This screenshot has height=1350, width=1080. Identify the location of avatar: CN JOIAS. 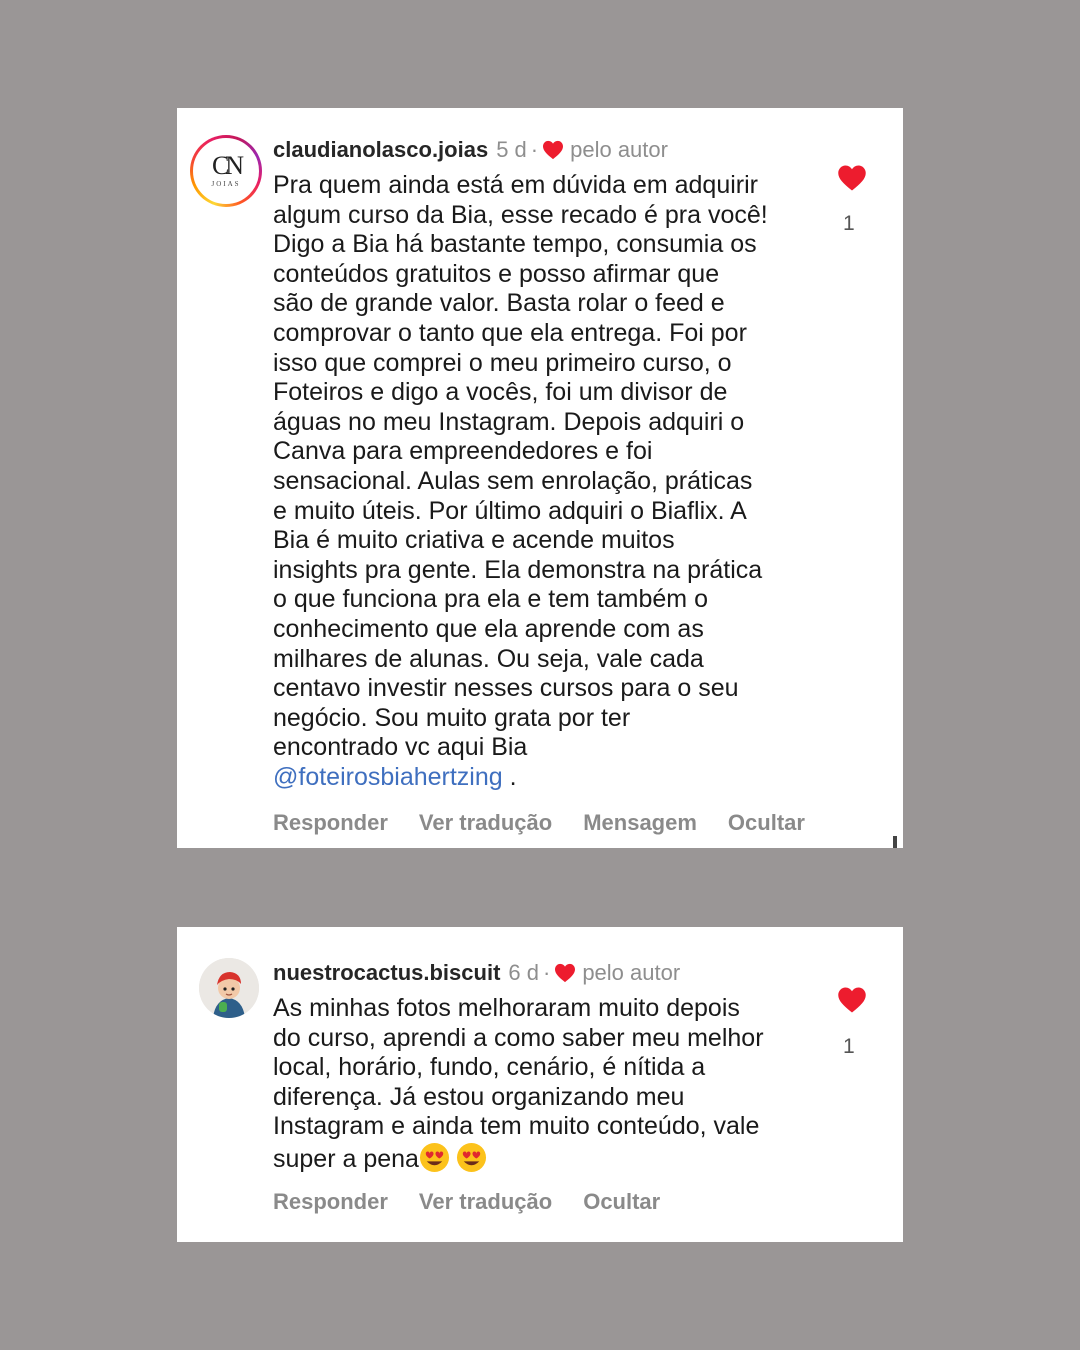
(226, 171).